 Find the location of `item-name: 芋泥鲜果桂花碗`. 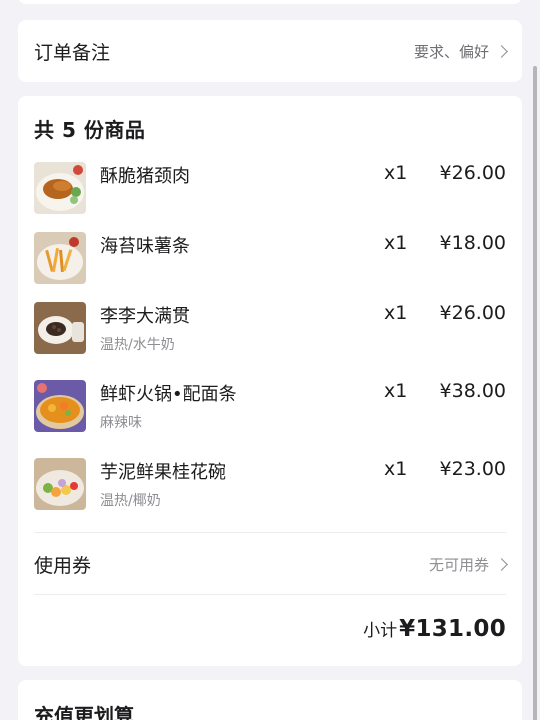

item-name: 芋泥鲜果桂花碗 is located at coordinates (163, 472).